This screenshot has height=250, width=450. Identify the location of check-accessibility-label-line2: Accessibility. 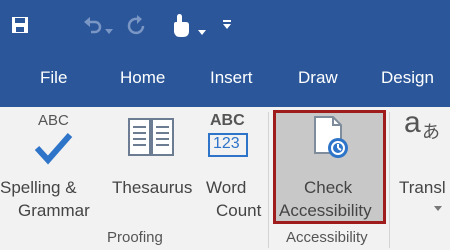
(325, 210).